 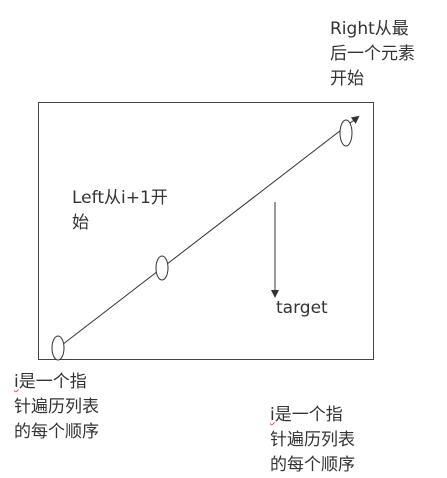 What do you see at coordinates (58, 348) in the screenshot?
I see `i-pointer-oval` at bounding box center [58, 348].